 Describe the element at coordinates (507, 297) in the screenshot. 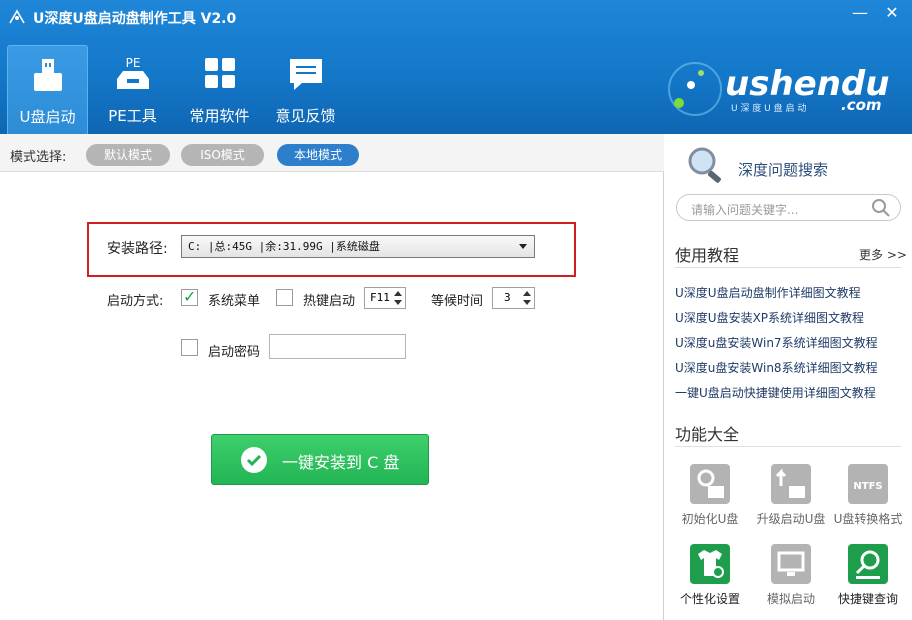

I see `wait-time-value: 3` at that location.